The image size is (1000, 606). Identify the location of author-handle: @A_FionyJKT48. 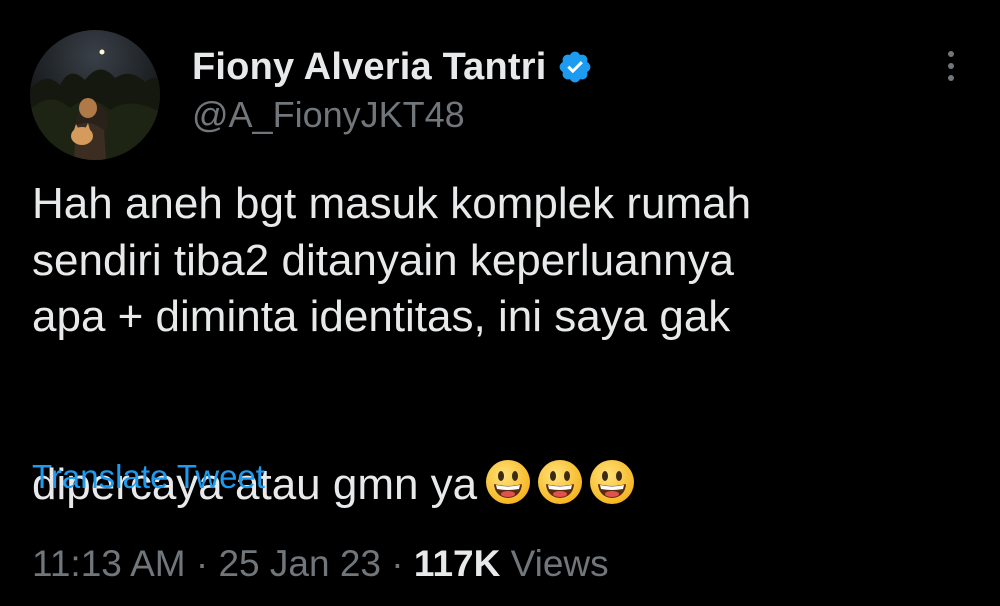
(328, 115).